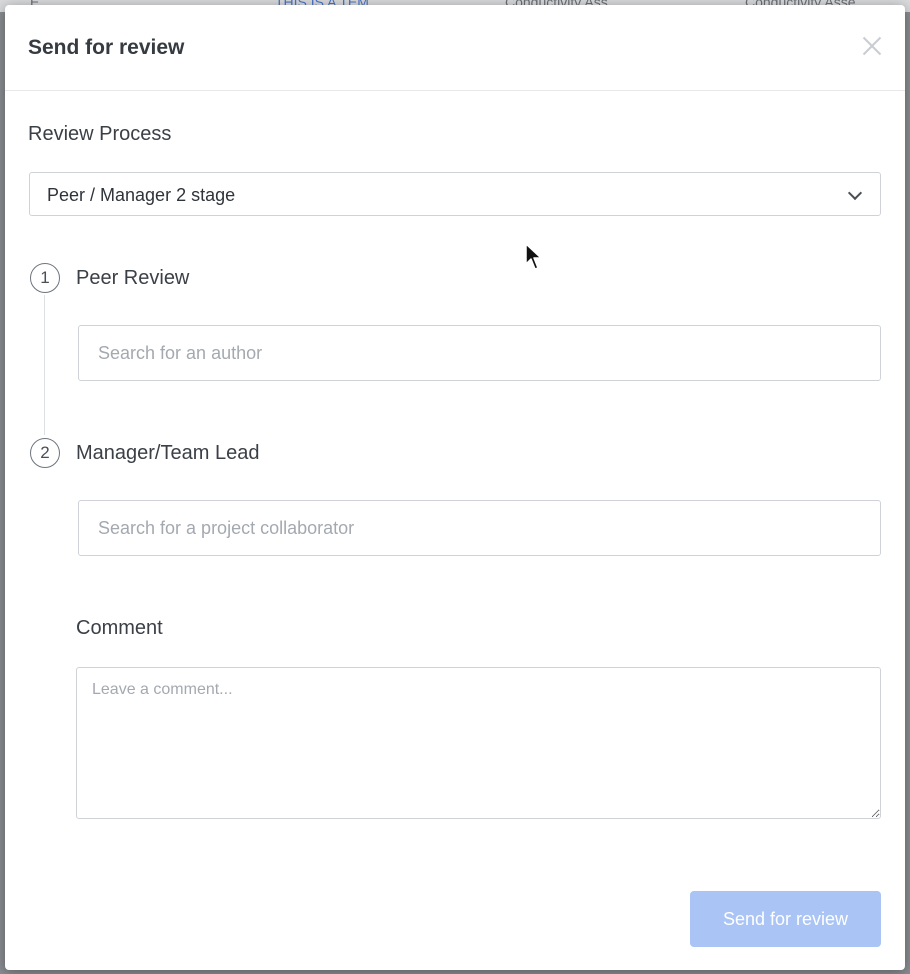  I want to click on step-label-manager-team-lead: Manager/Team Lead, so click(168, 453).